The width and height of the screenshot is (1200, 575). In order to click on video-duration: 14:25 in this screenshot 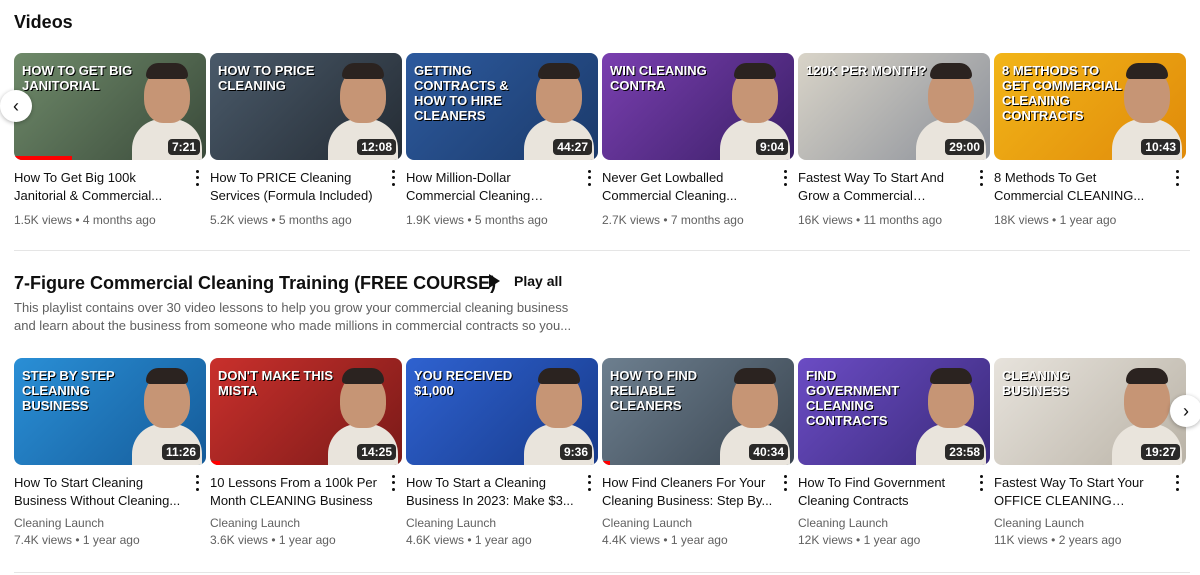, I will do `click(376, 452)`.